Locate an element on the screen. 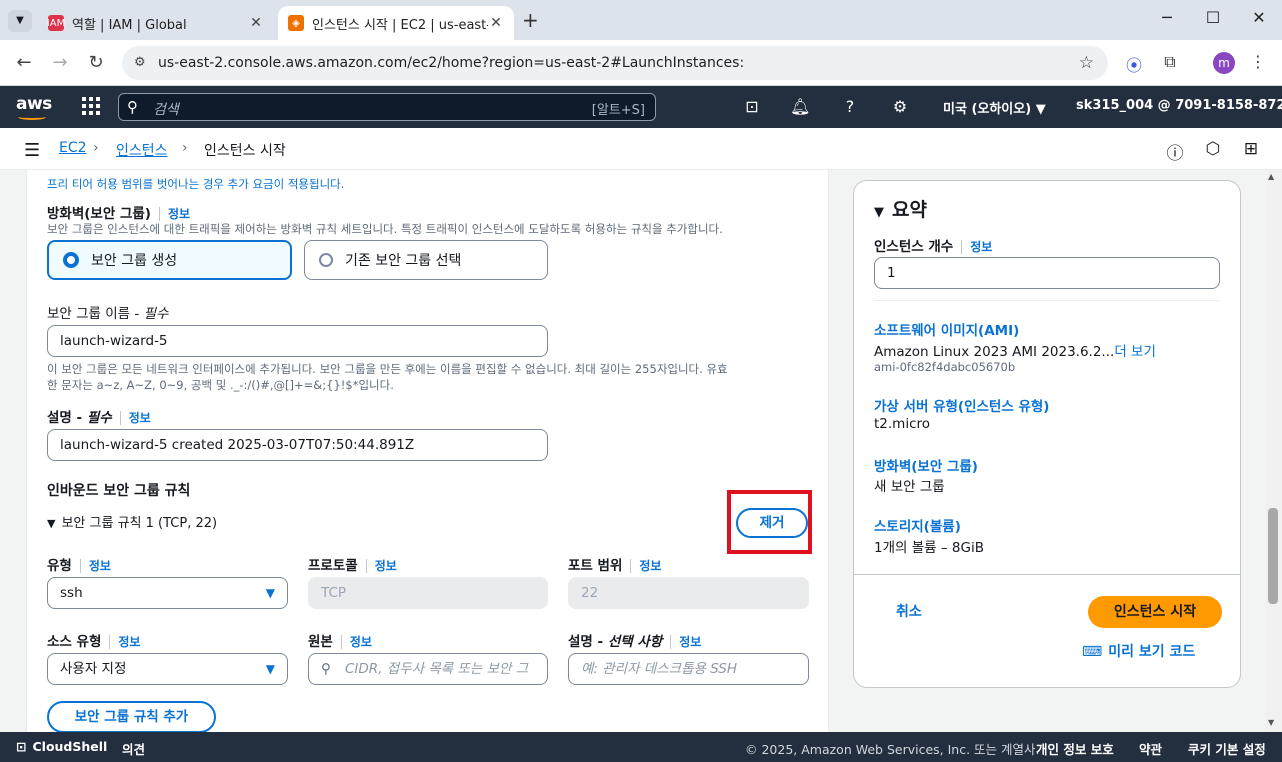  radio-unselected-icon is located at coordinates (326, 260).